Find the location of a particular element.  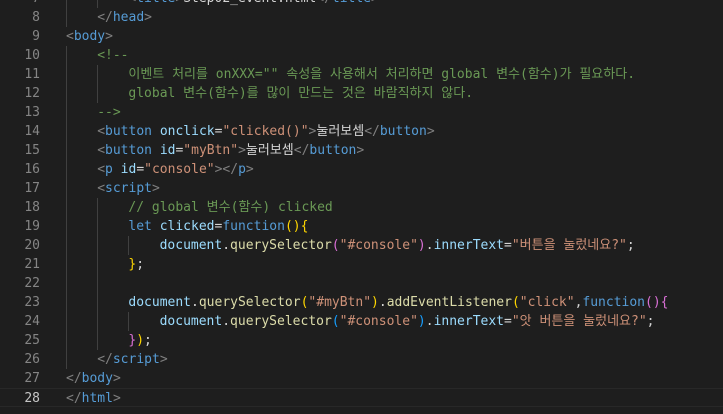

line-number: 10 is located at coordinates (32, 55).